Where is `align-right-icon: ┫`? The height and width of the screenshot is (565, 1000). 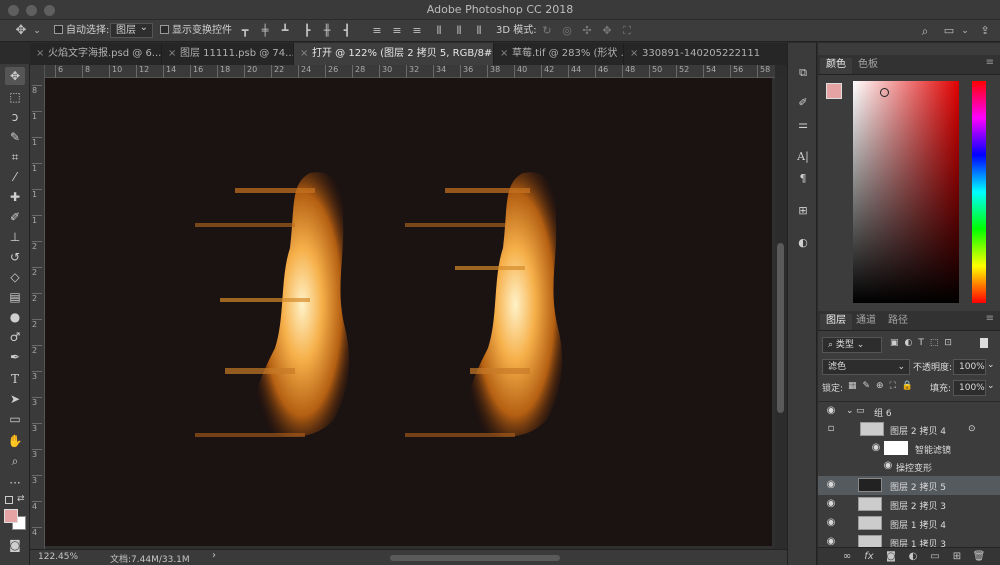
align-right-icon: ┫ is located at coordinates (347, 31).